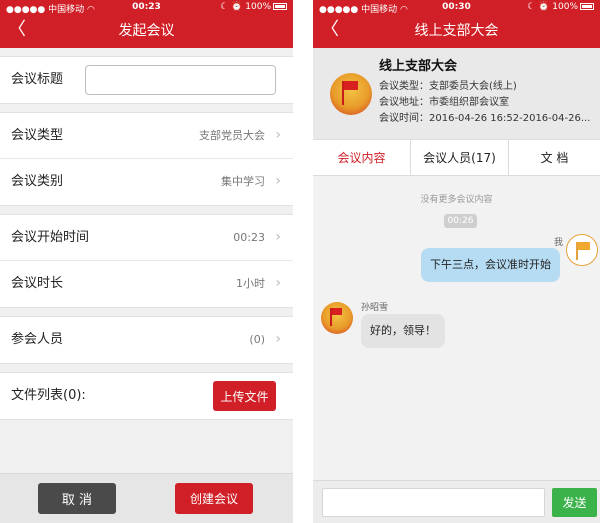 The width and height of the screenshot is (600, 523). Describe the element at coordinates (50, 237) in the screenshot. I see `meeting-start-label: 会议开始时间` at that location.